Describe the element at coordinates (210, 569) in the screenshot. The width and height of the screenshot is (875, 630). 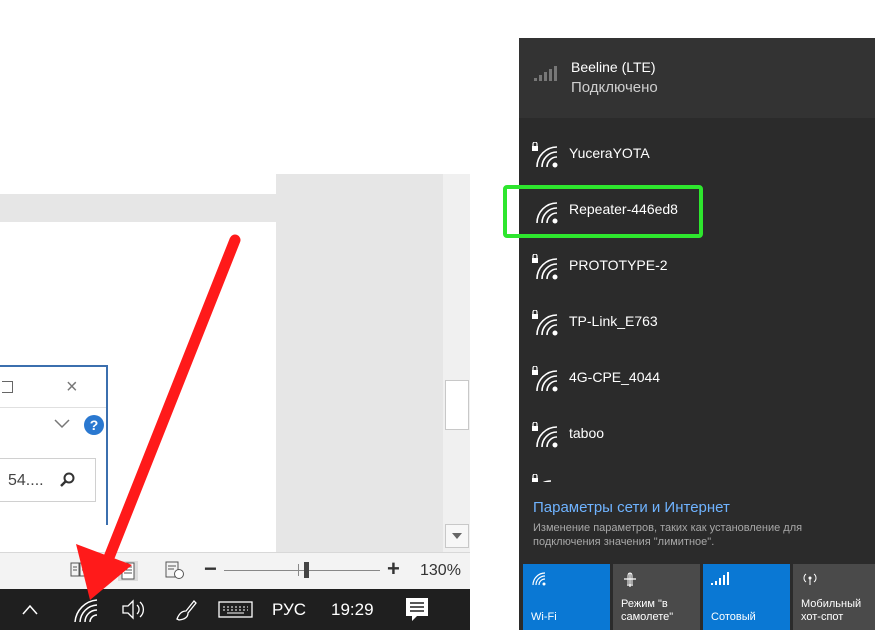
I see `zoom-out-button: −` at that location.